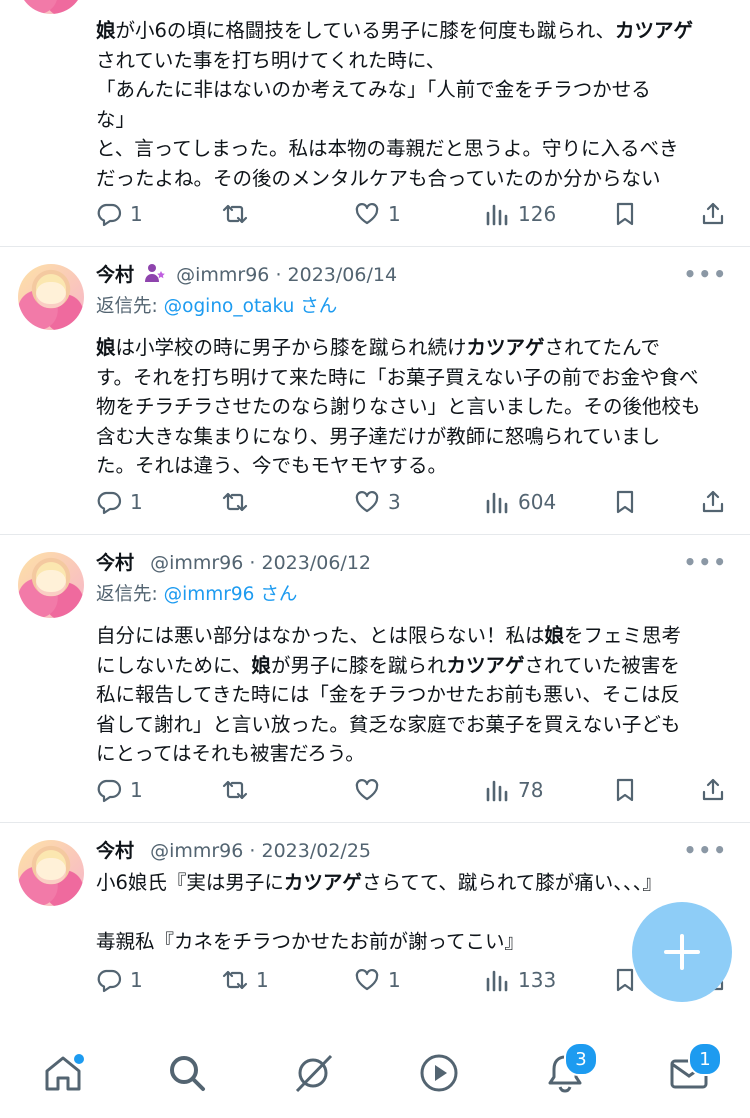  I want to click on video-icon, so click(439, 1073).